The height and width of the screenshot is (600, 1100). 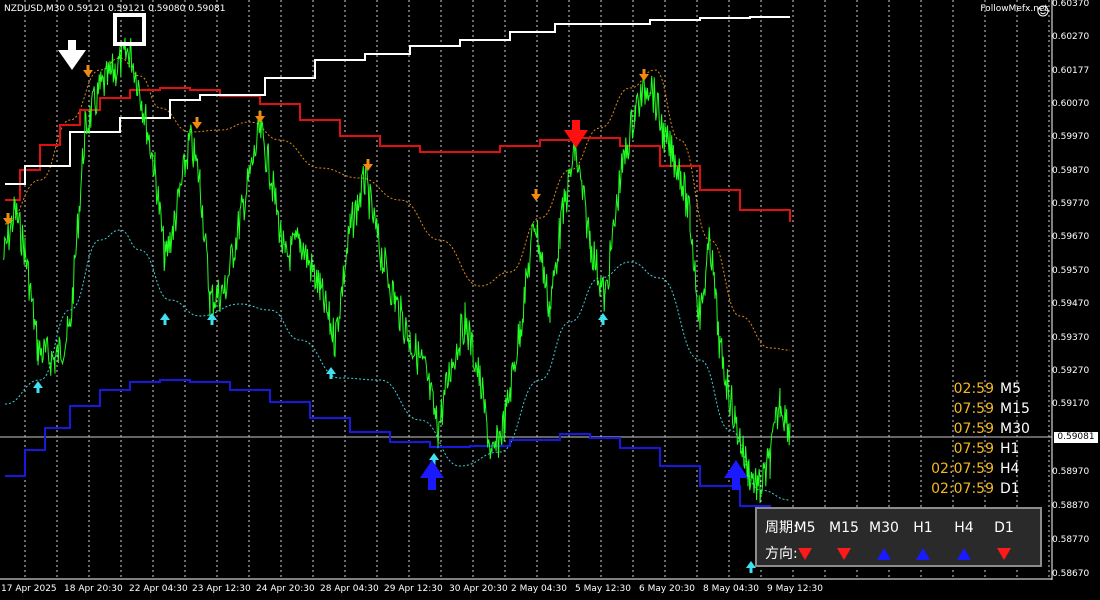 I want to click on timer-period: M30, so click(x=1015, y=429).